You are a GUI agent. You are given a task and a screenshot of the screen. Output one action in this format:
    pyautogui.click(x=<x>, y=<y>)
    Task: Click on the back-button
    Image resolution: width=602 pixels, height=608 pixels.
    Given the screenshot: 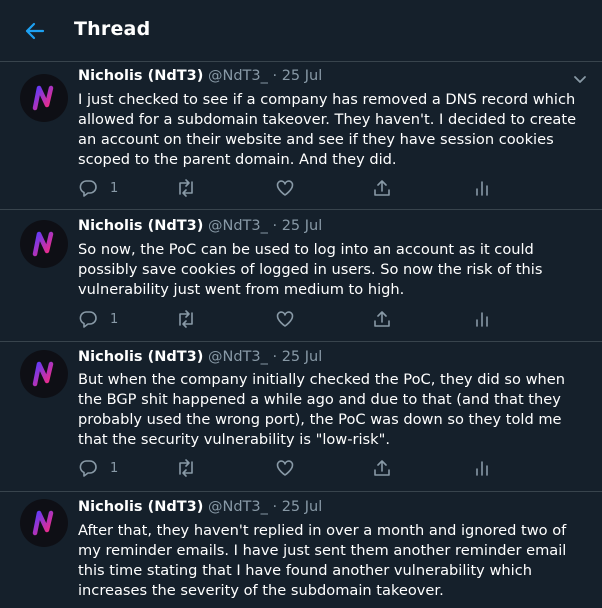 What is the action you would take?
    pyautogui.click(x=35, y=31)
    